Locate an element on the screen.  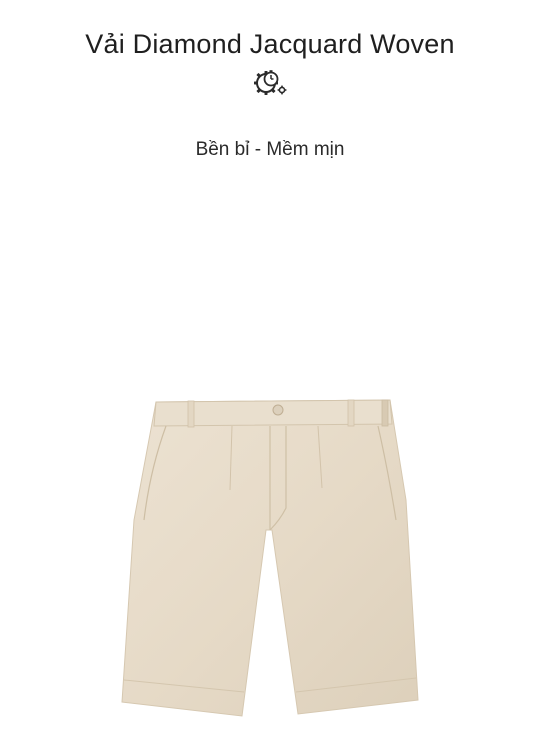
gear-stopwatch-icon is located at coordinates (270, 82).